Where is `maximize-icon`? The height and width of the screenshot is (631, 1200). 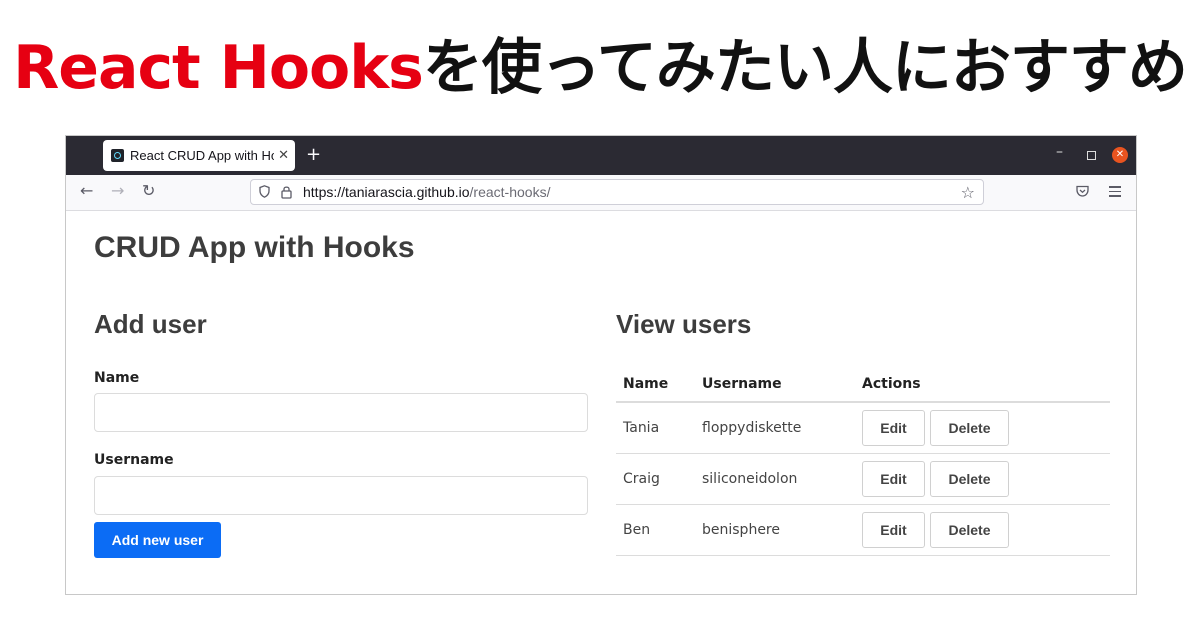
maximize-icon is located at coordinates (1091, 155).